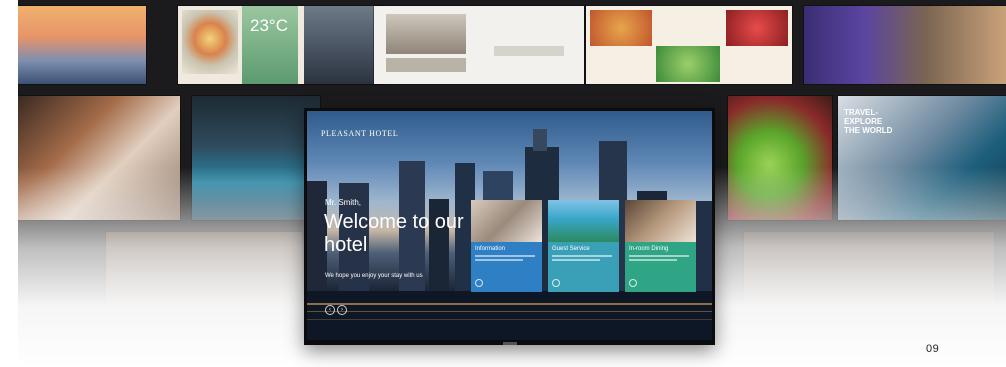 The width and height of the screenshot is (1006, 367). What do you see at coordinates (374, 276) in the screenshot?
I see `welcome-subtitle: We hope you enjoy your stay with us` at bounding box center [374, 276].